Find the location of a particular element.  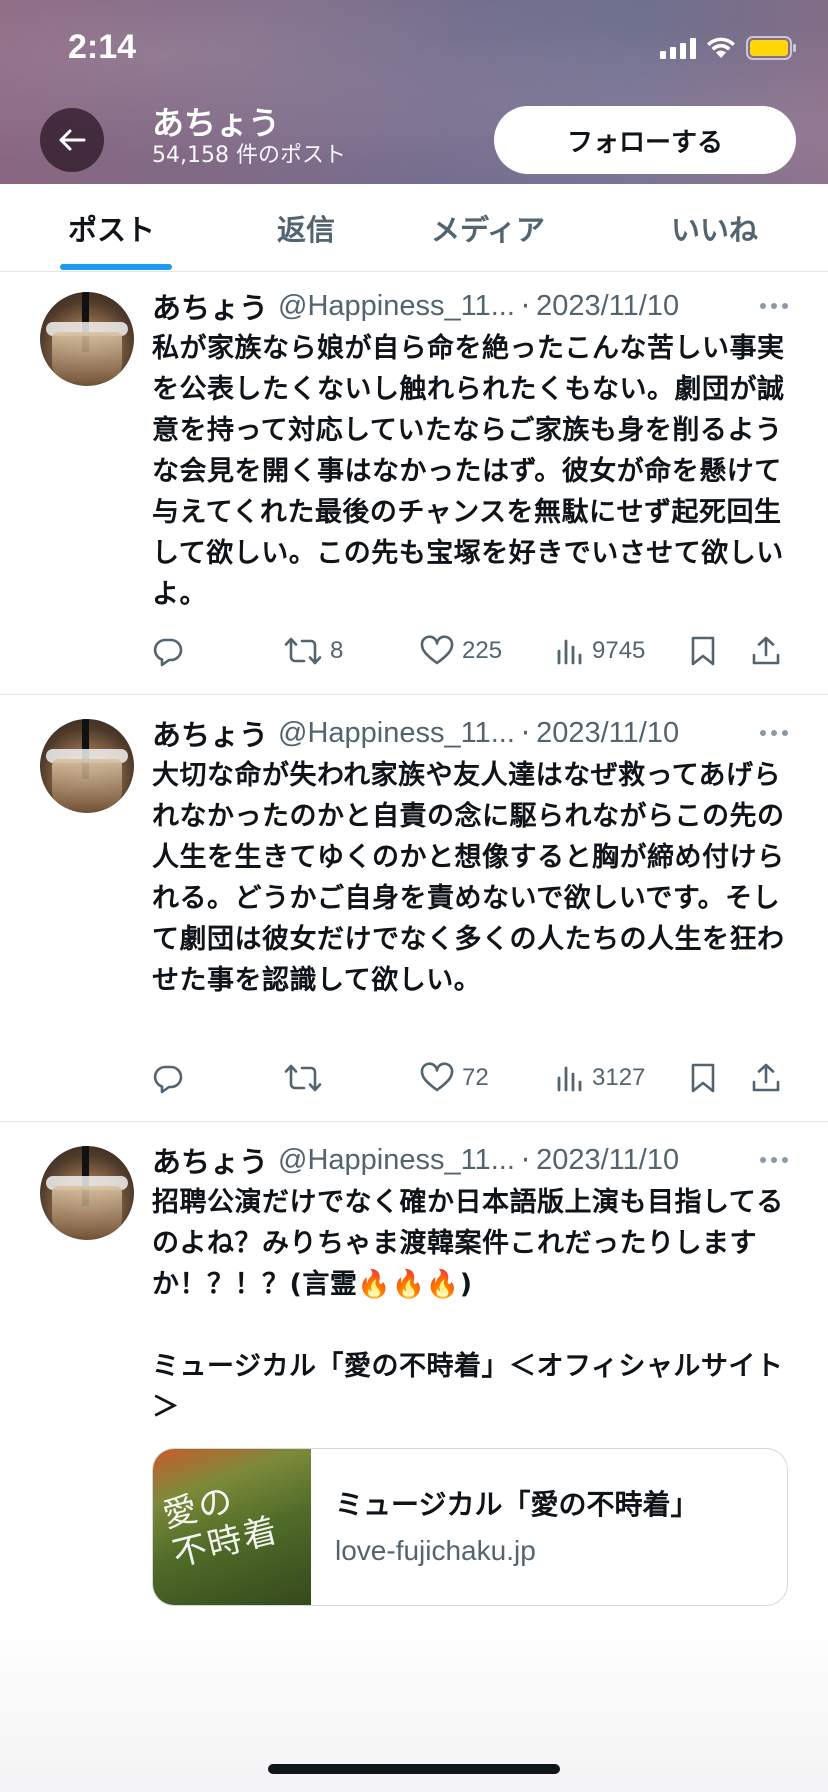

post-actions: 8 225 9745 is located at coordinates (470, 651).